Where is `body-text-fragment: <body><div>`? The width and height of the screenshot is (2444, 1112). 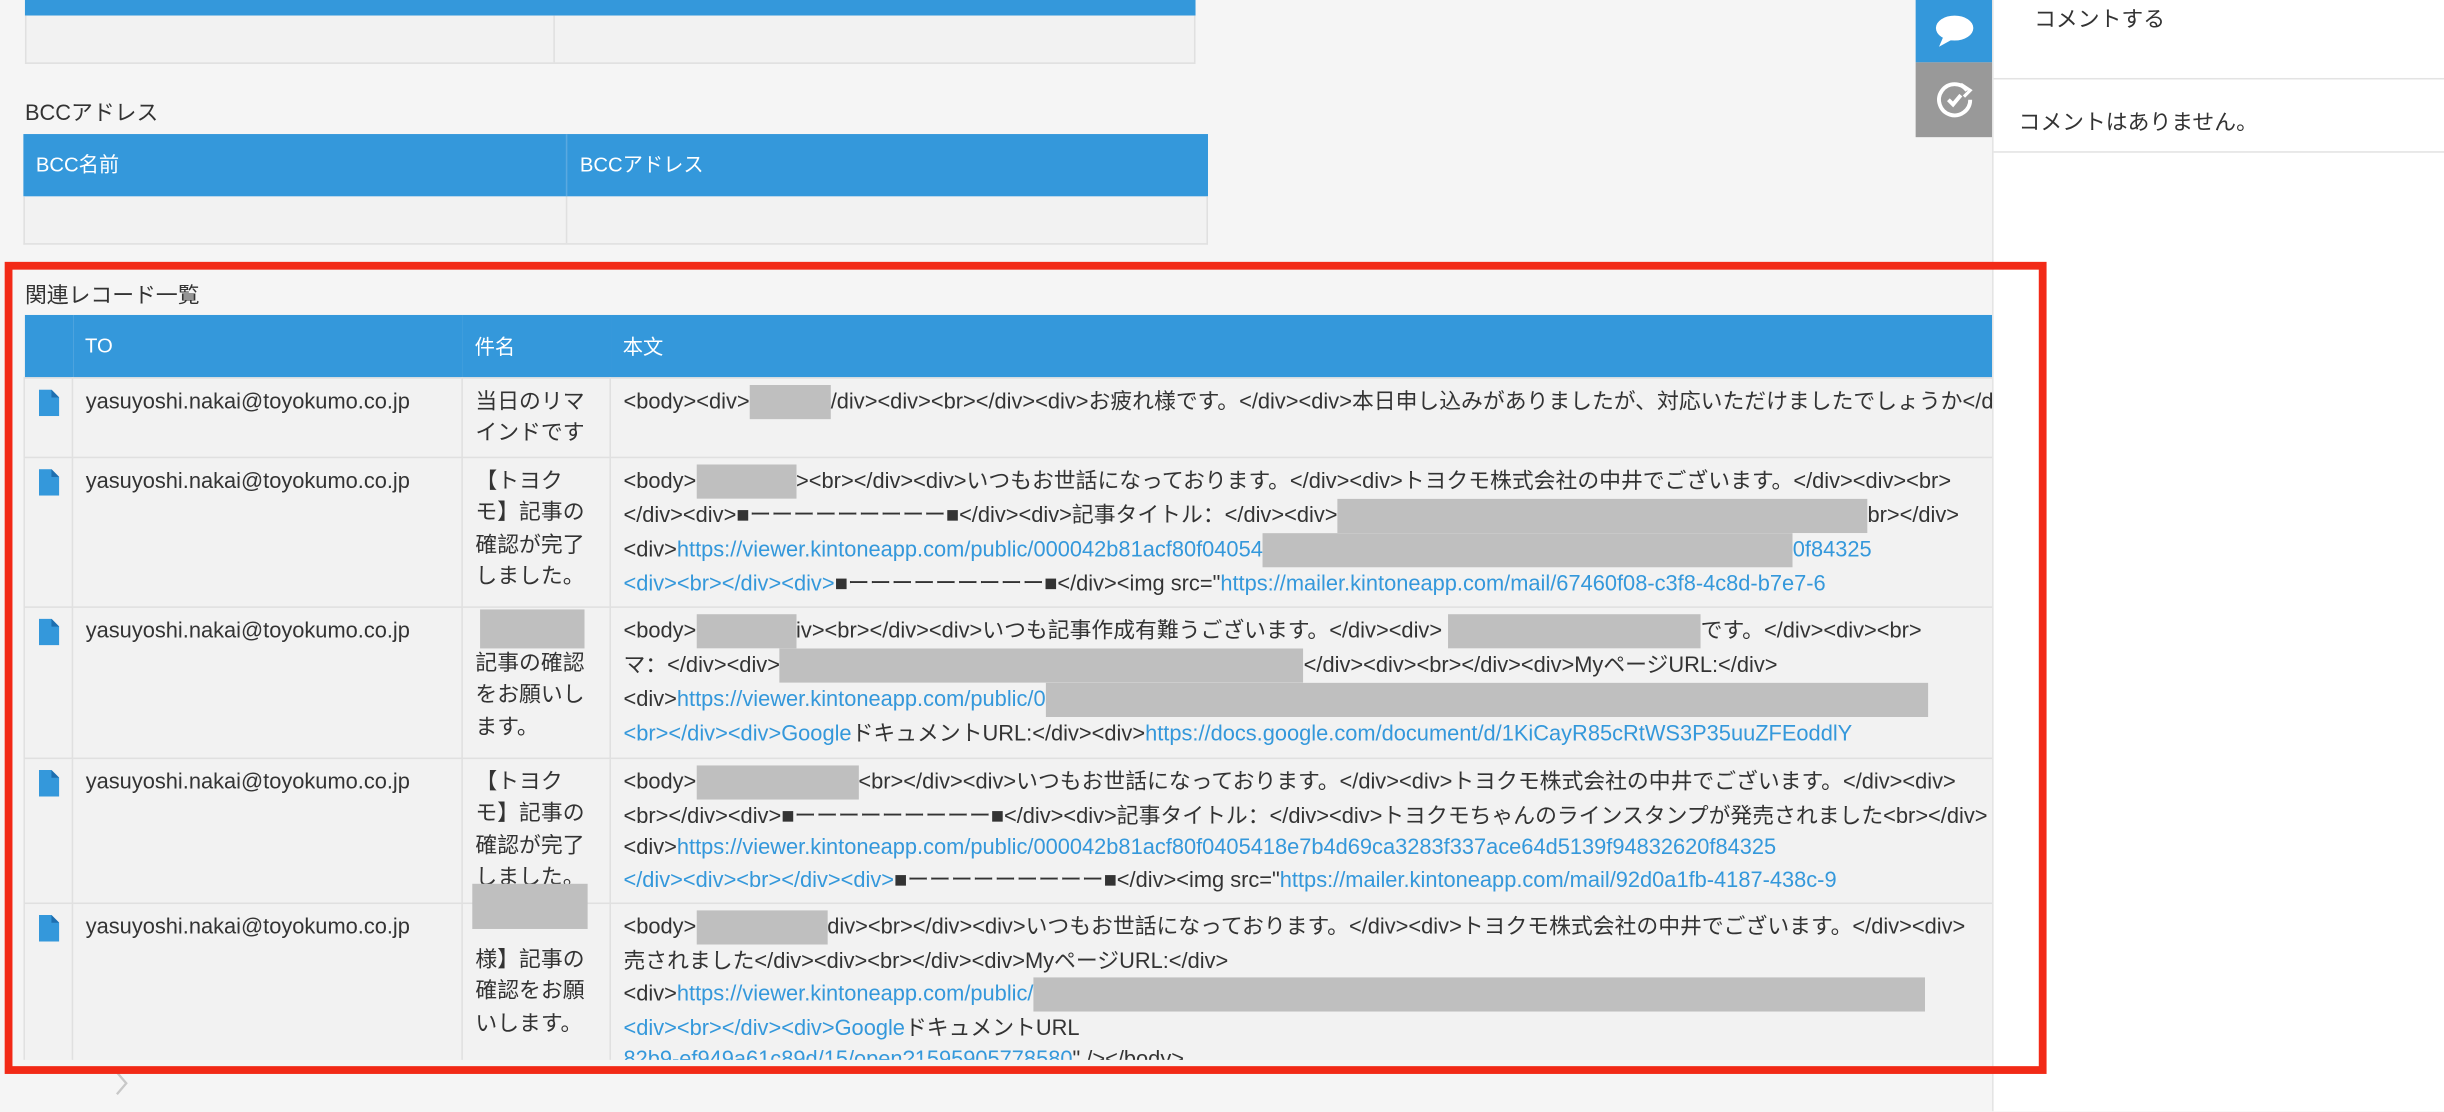 body-text-fragment: <body><div> is located at coordinates (686, 400).